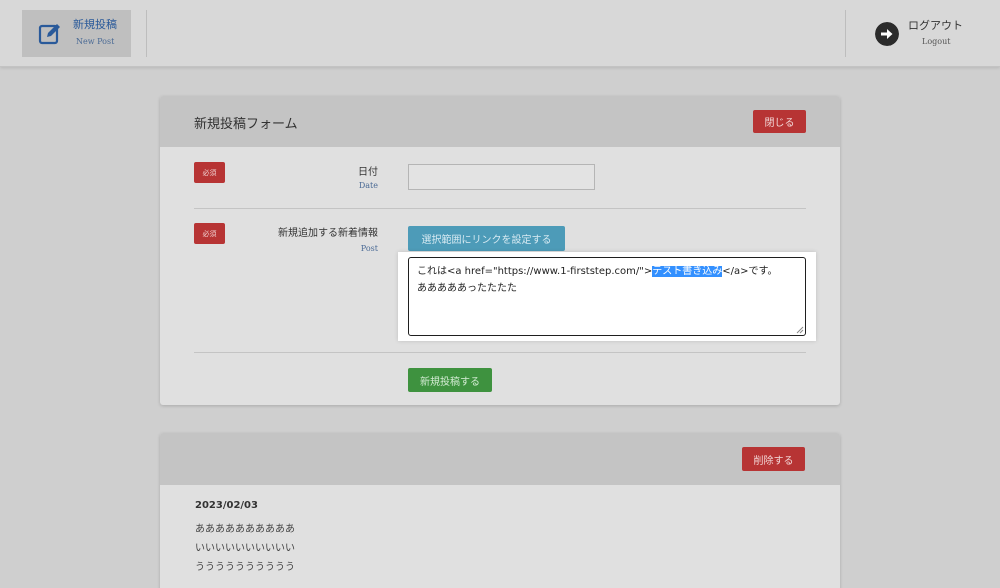  What do you see at coordinates (773, 459) in the screenshot?
I see `delete-button: 削除する` at bounding box center [773, 459].